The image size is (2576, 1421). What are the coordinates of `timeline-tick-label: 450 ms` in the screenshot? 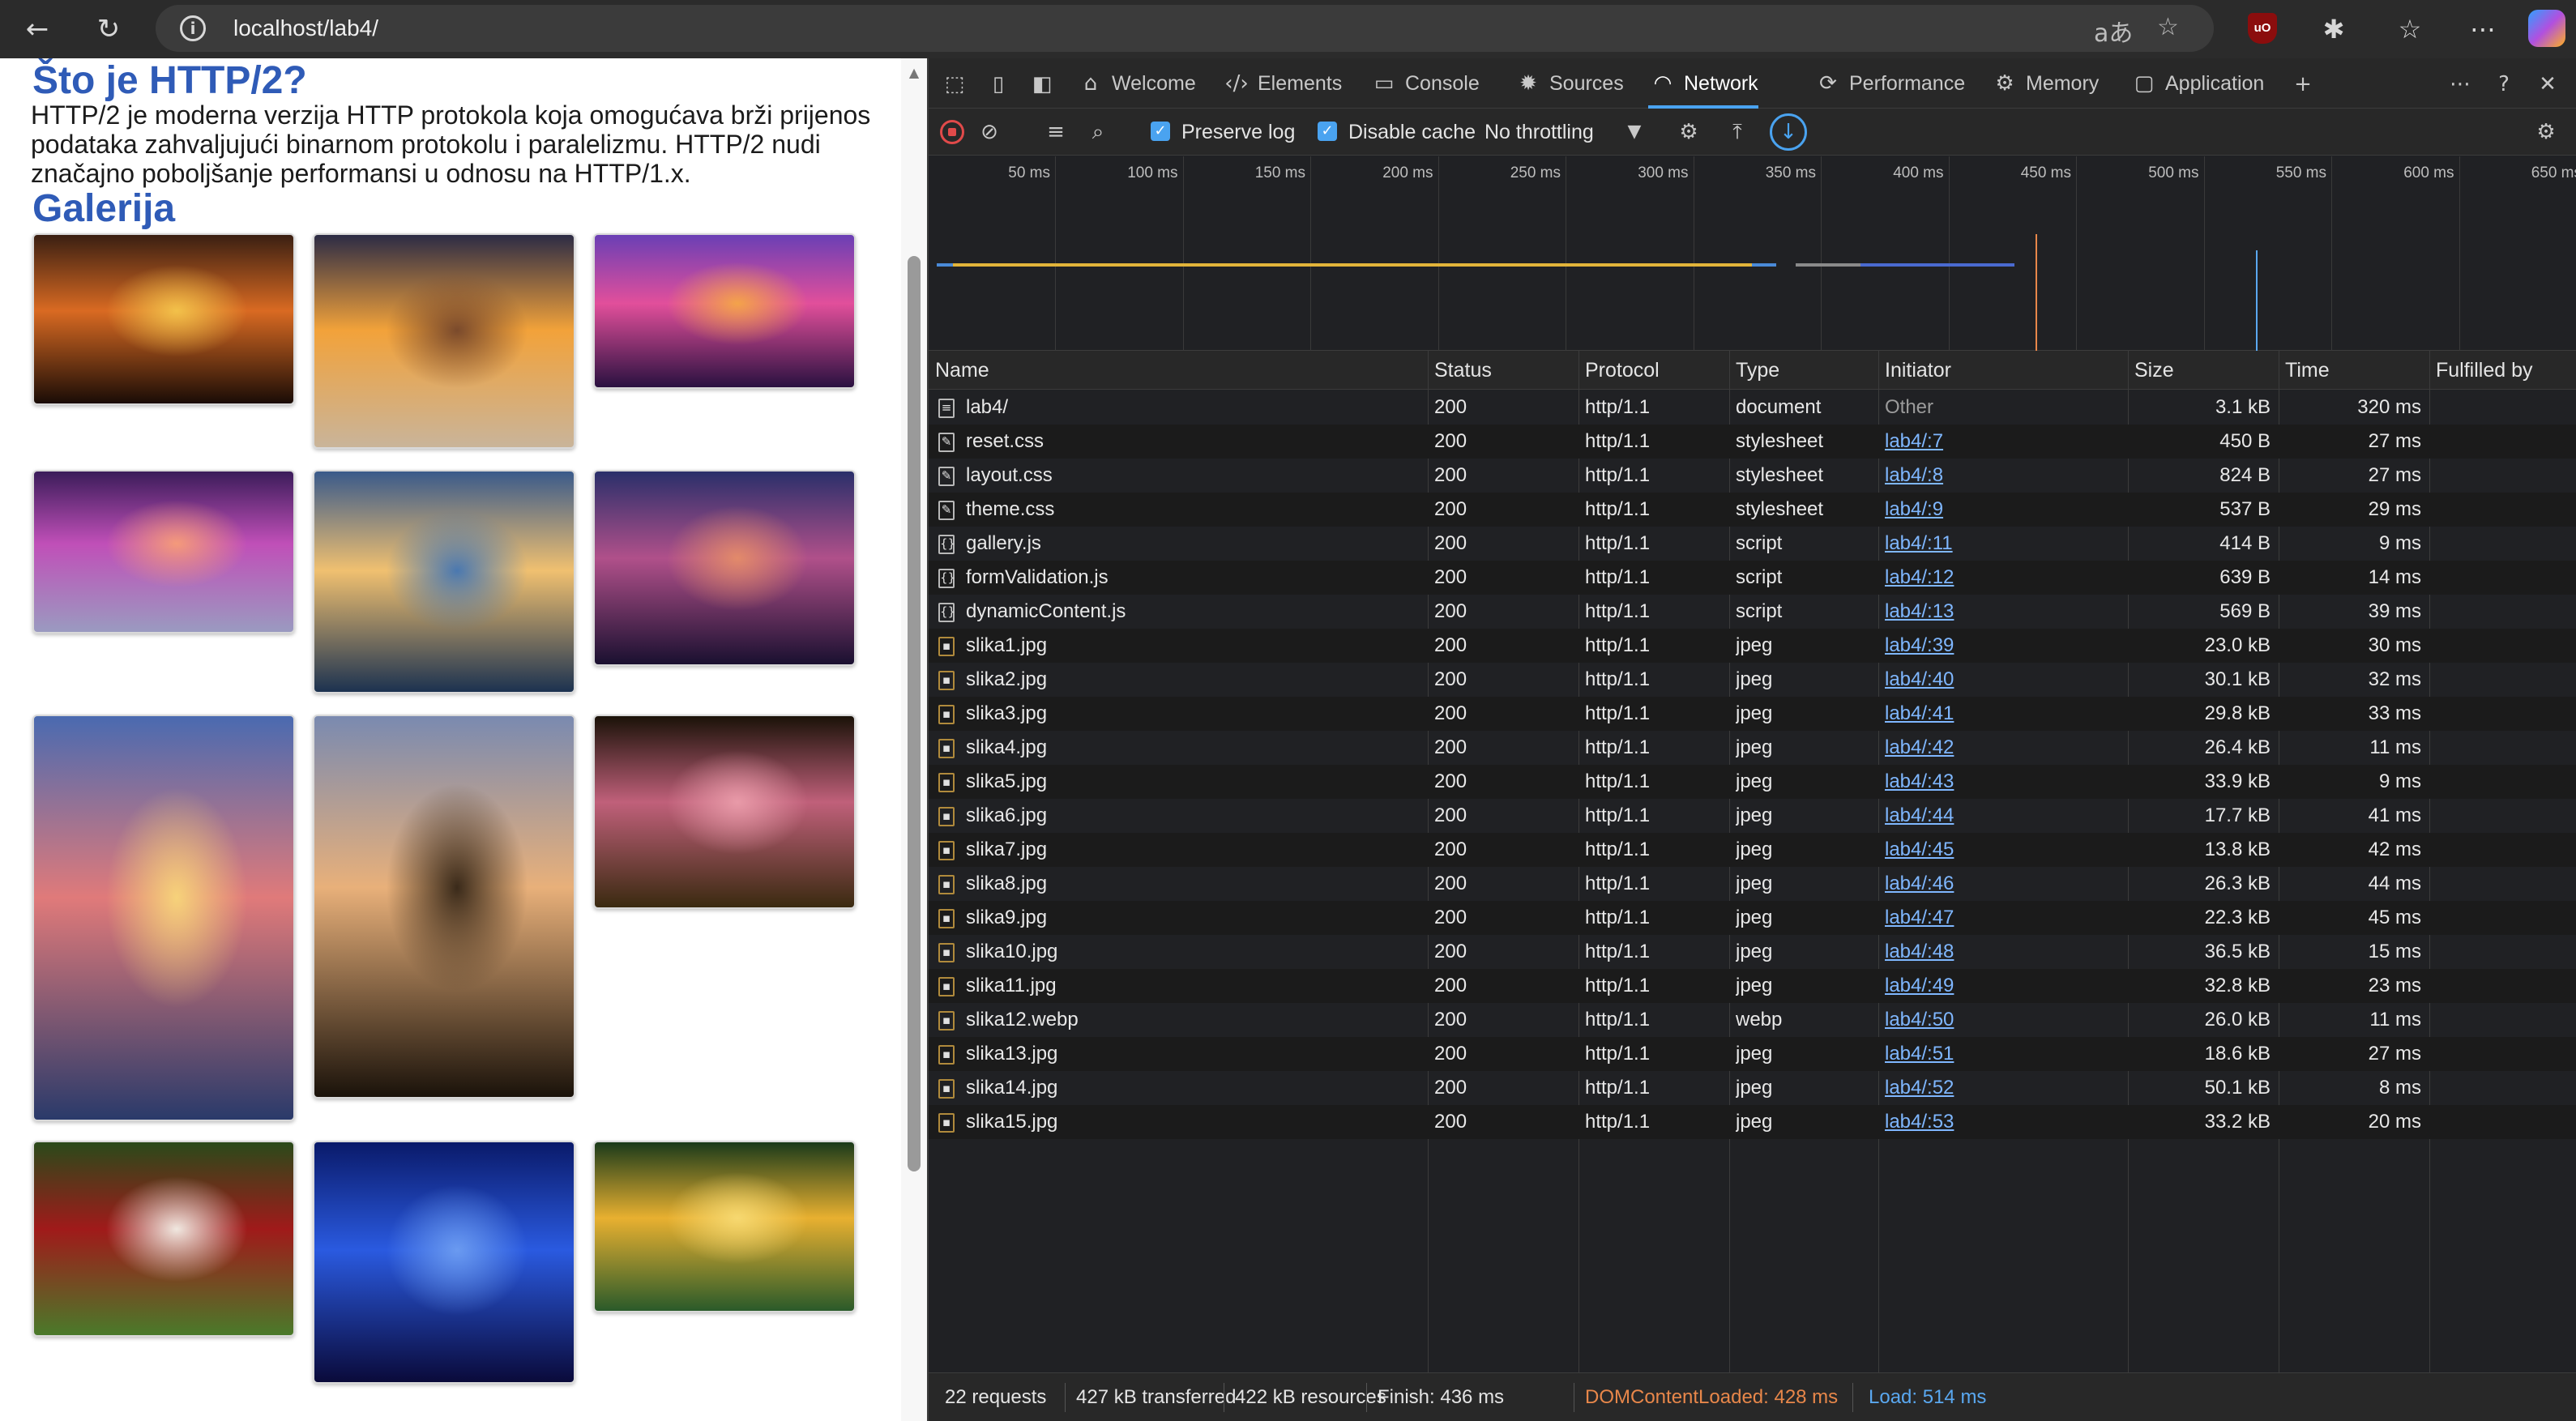 It's located at (2045, 172).